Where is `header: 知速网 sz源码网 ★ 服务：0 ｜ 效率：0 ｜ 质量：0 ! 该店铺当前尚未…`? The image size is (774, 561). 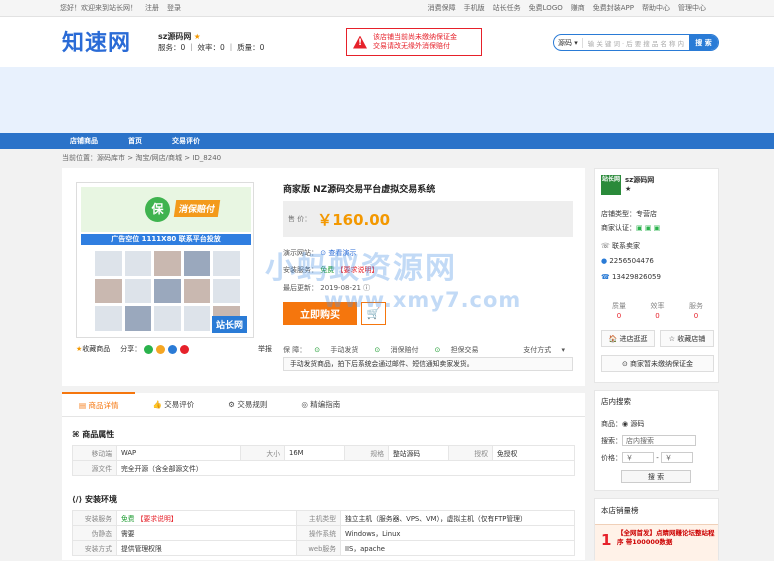
header: 知速网 sz源码网 ★ 服务：0 ｜ 效率：0 ｜ 质量：0 ! 该店铺当前尚未… is located at coordinates (387, 42).